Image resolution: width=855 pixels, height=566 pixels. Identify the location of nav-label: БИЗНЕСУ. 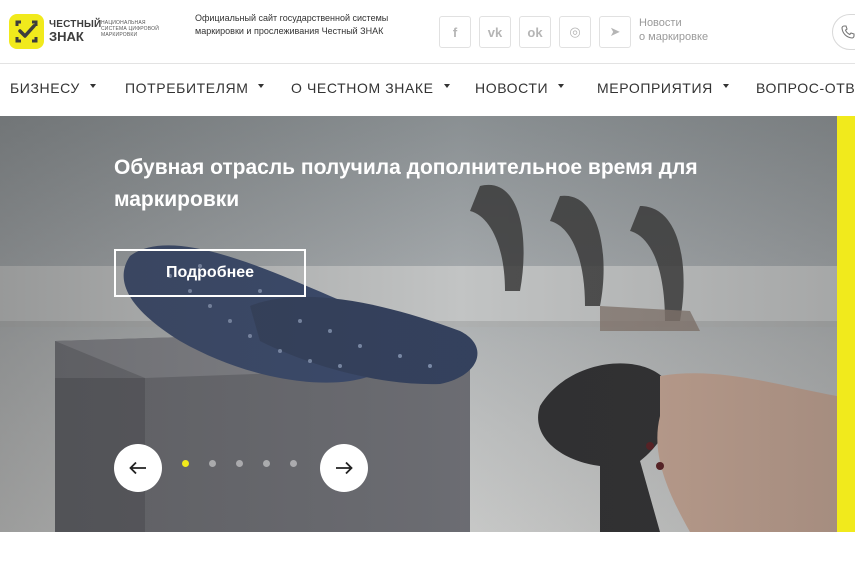
(45, 88).